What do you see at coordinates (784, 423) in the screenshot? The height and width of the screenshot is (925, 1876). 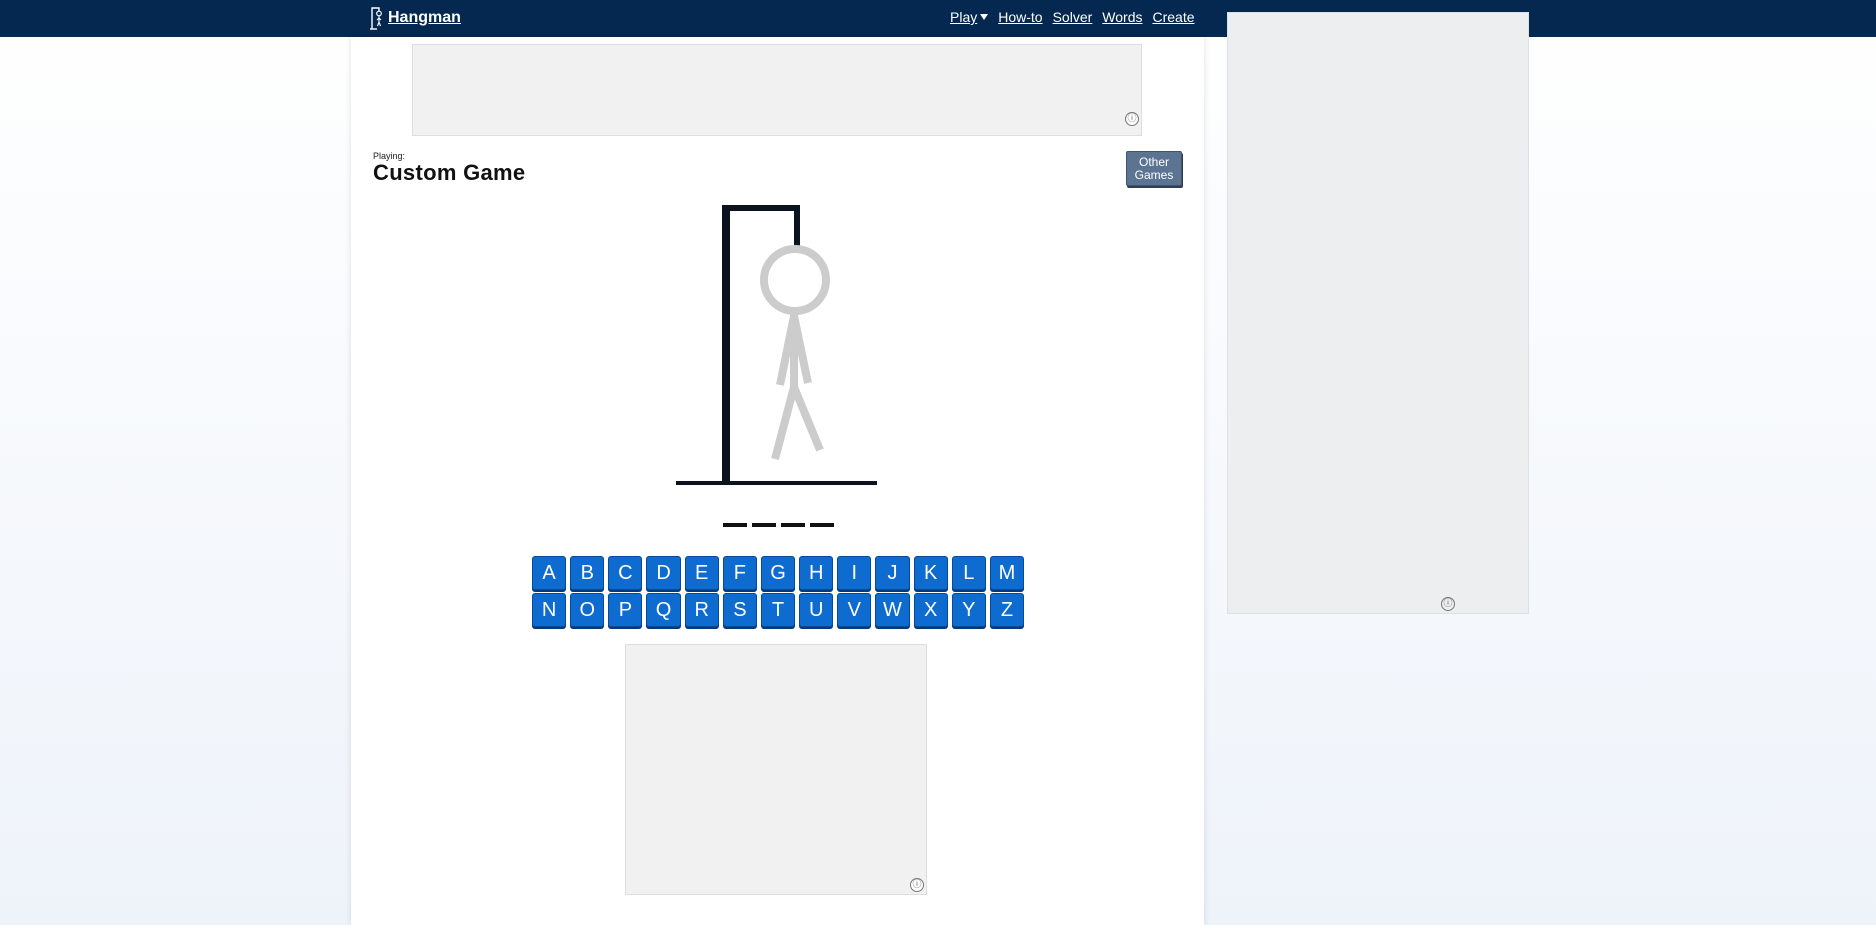 I see `figure-leg-left` at bounding box center [784, 423].